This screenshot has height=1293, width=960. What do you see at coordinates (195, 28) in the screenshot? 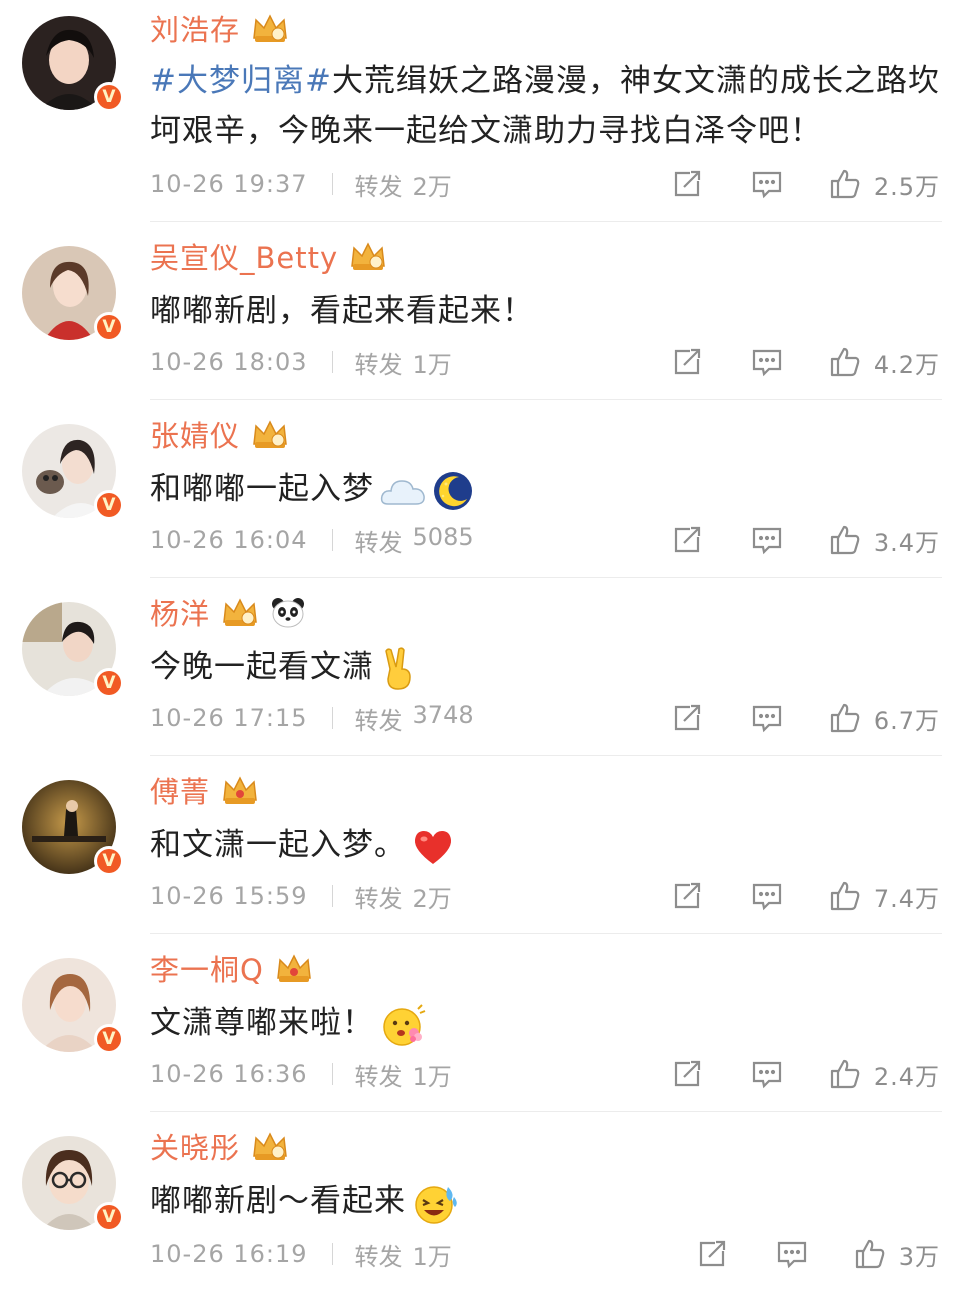
I see `username: 刘浩存` at bounding box center [195, 28].